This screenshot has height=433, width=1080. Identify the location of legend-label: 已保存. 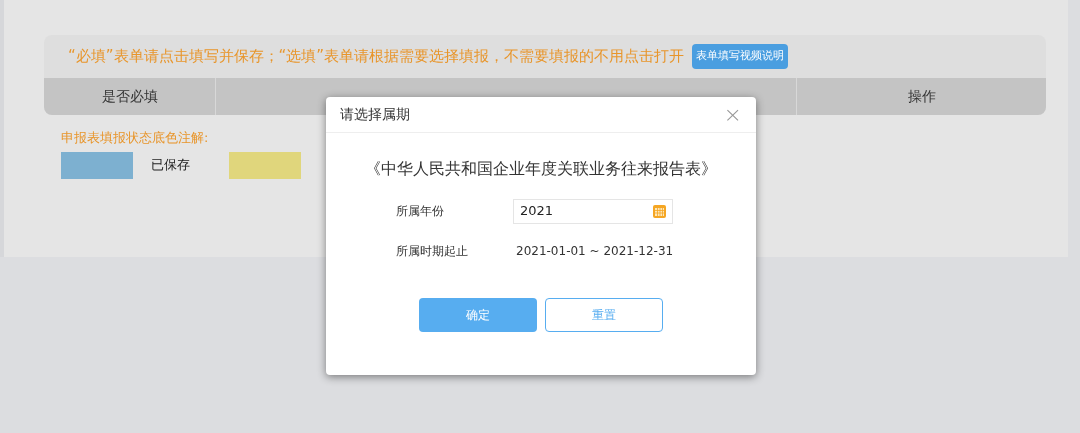
(171, 165).